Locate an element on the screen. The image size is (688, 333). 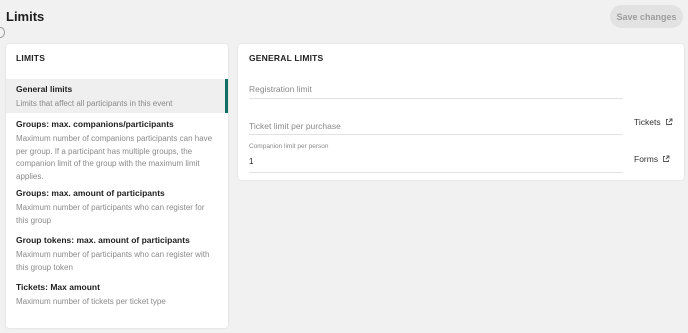
forms-link: Forms is located at coordinates (652, 159).